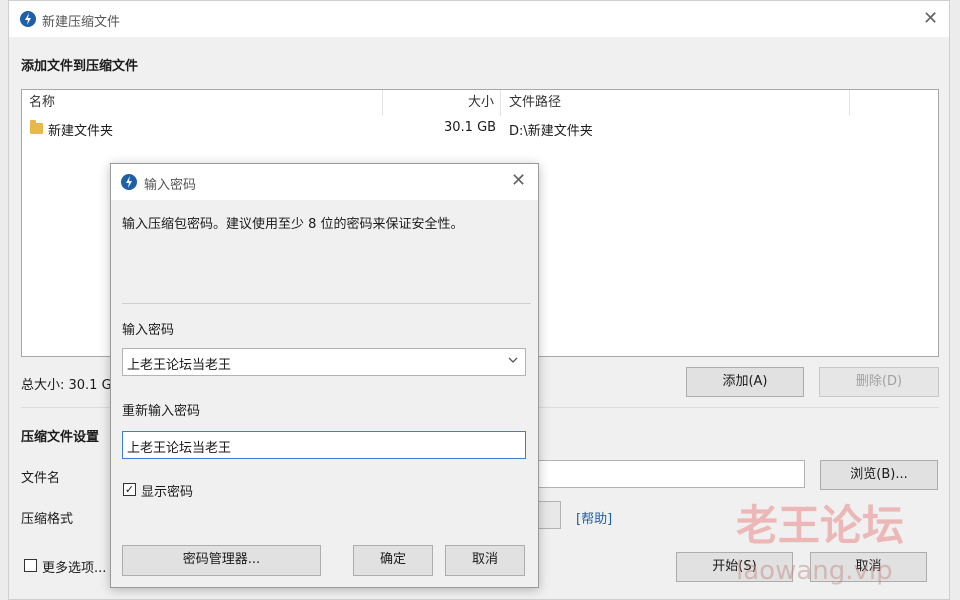 The height and width of the screenshot is (600, 960). What do you see at coordinates (66, 385) in the screenshot?
I see `total-size: 总大小: 30.1 G` at bounding box center [66, 385].